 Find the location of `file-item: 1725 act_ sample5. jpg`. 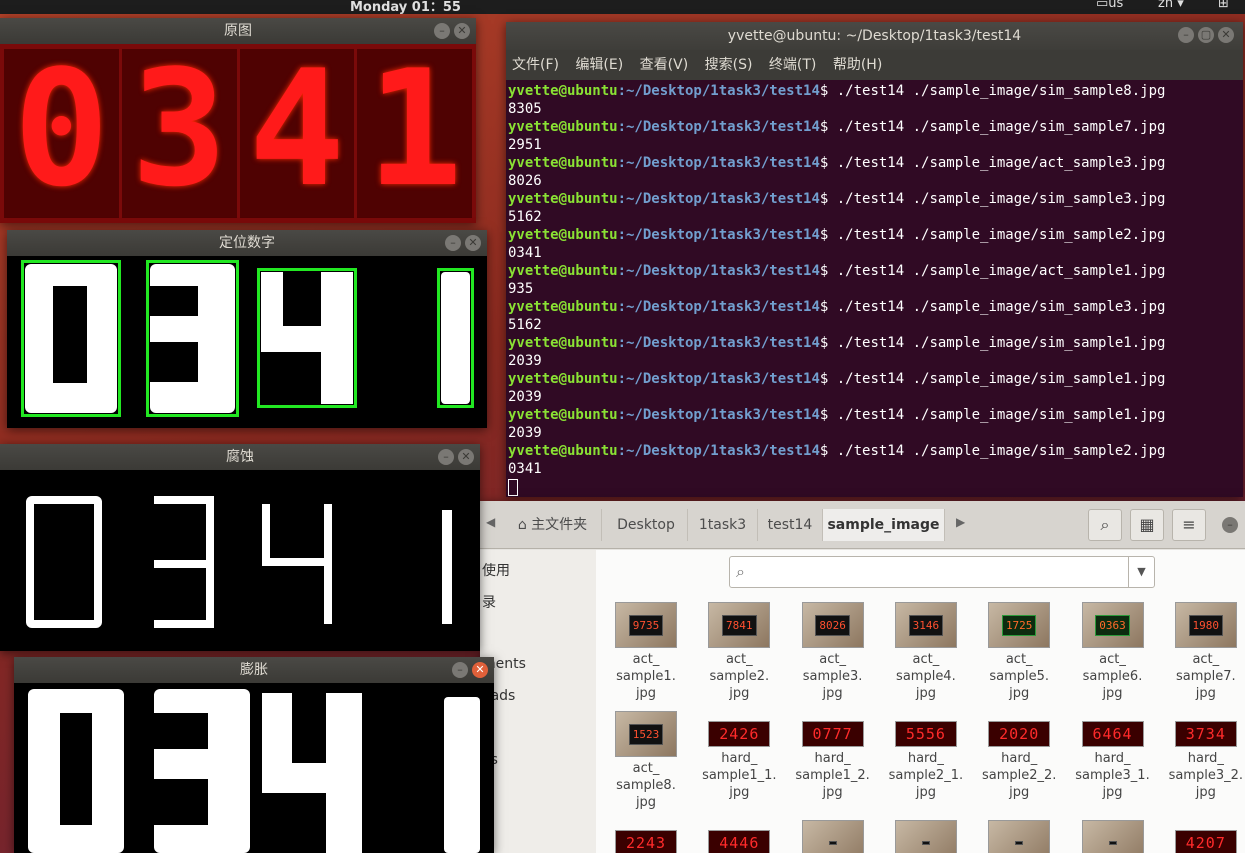

file-item: 1725 act_ sample5. jpg is located at coordinates (1019, 652).